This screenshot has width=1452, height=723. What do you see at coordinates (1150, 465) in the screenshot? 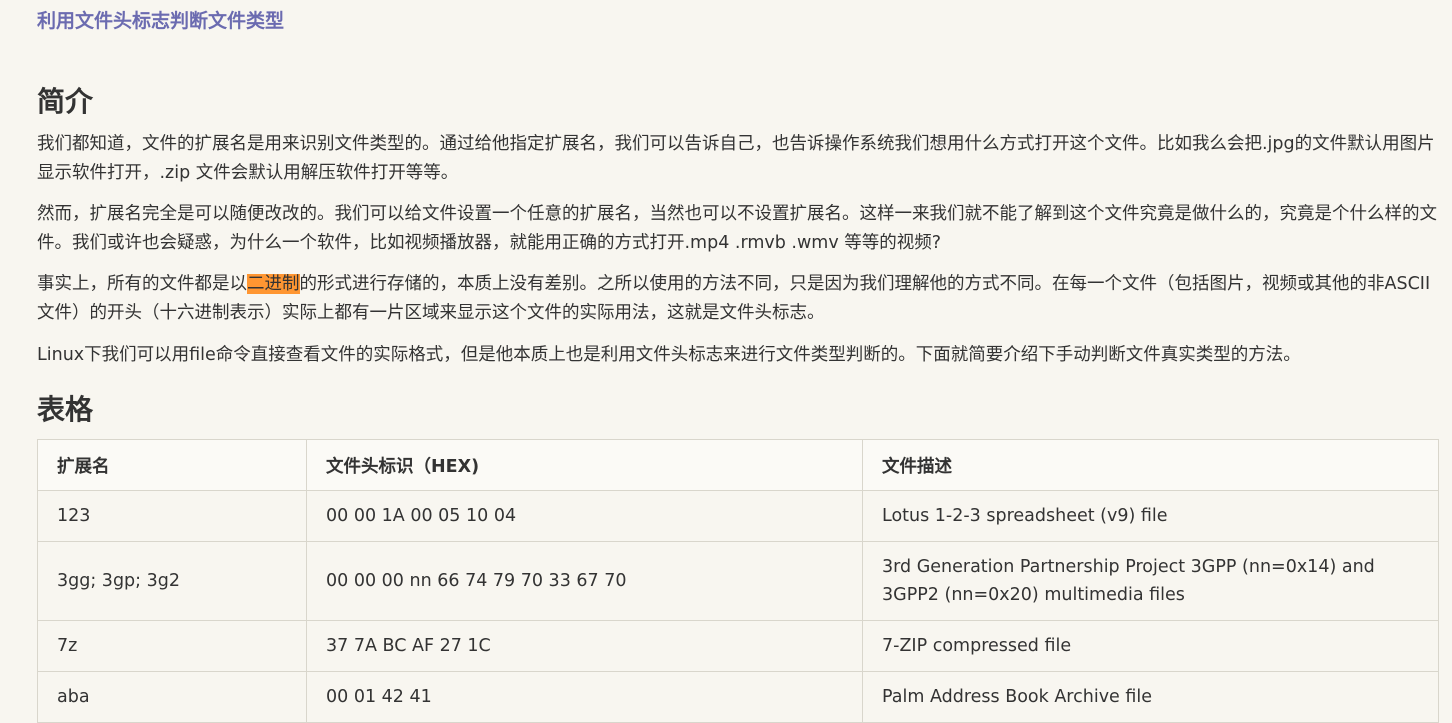
I see `column-header-description: 文件描述` at bounding box center [1150, 465].